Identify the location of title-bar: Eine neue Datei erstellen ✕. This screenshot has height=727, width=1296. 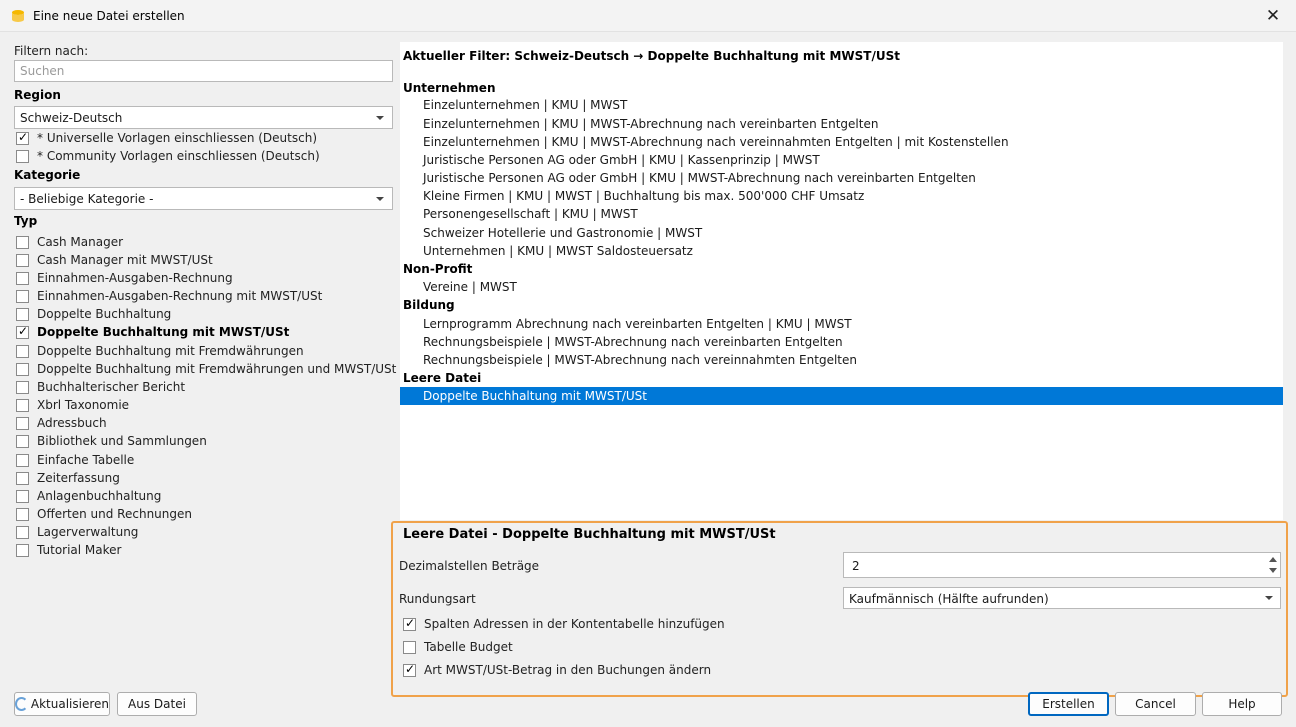
(648, 16).